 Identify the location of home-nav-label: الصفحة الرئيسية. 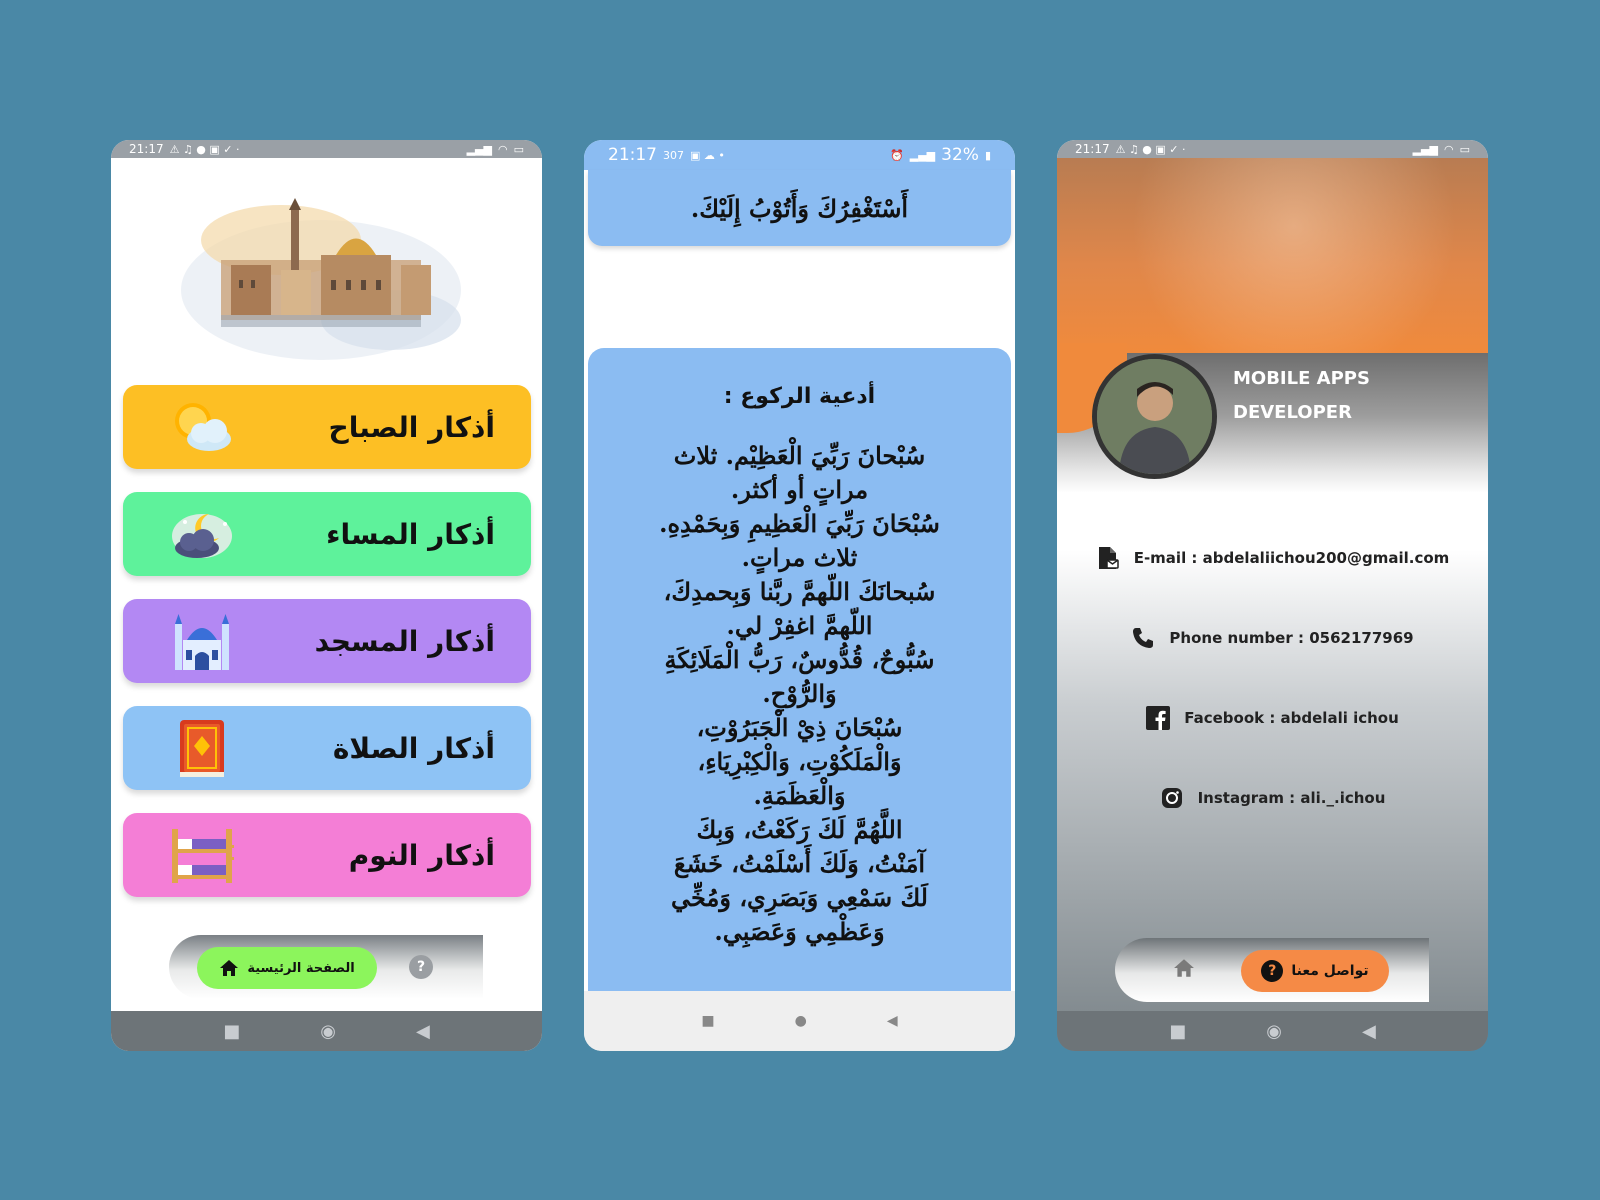
(301, 968).